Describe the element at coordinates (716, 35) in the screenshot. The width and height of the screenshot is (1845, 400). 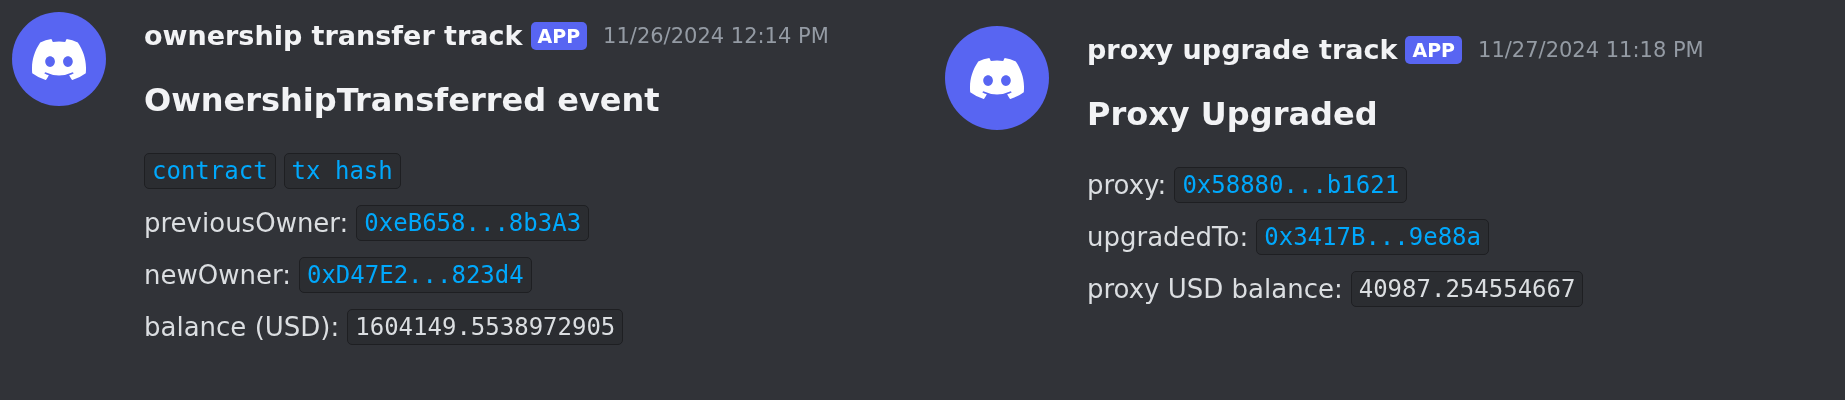
I see `timestamp: 11/26/2024 12:14 PM` at that location.